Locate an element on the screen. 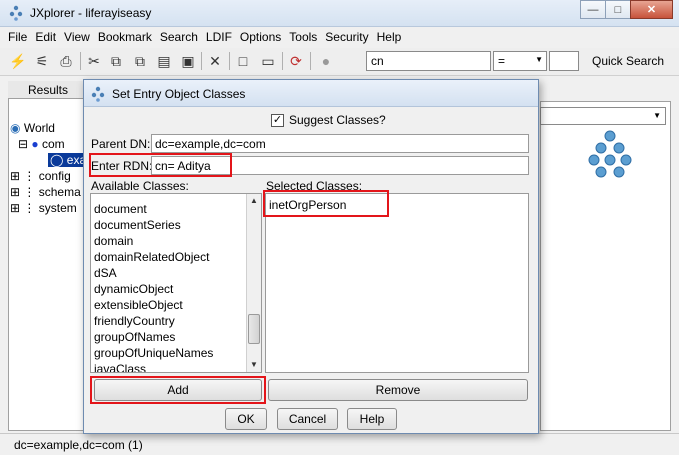  list-item: document is located at coordinates (176, 209).